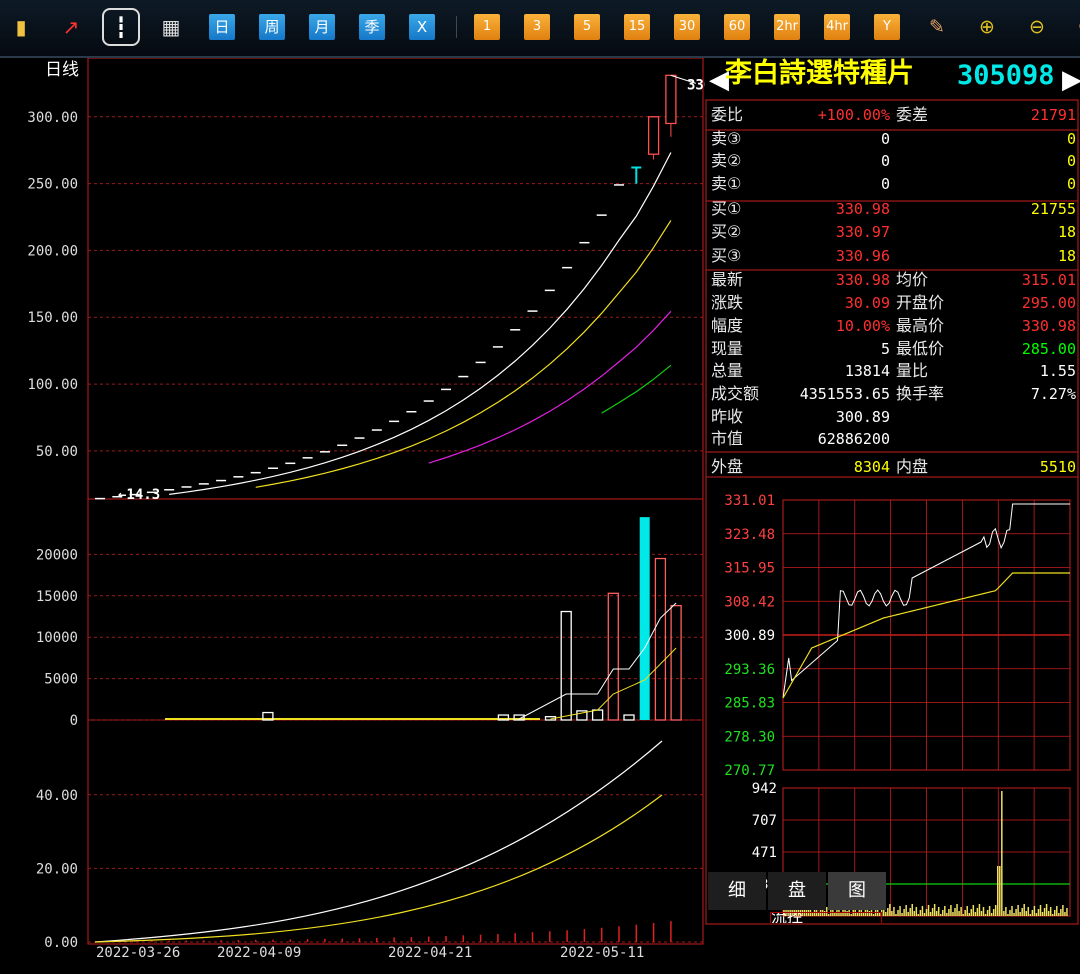 The image size is (1080, 974). Describe the element at coordinates (587, 27) in the screenshot. I see `minute-period-button: 5` at that location.